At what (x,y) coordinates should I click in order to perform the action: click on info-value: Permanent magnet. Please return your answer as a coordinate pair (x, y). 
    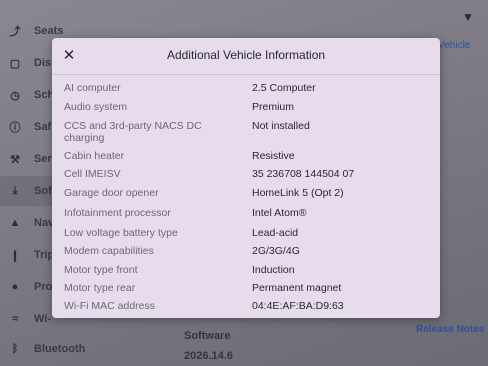
    Looking at the image, I should click on (297, 288).